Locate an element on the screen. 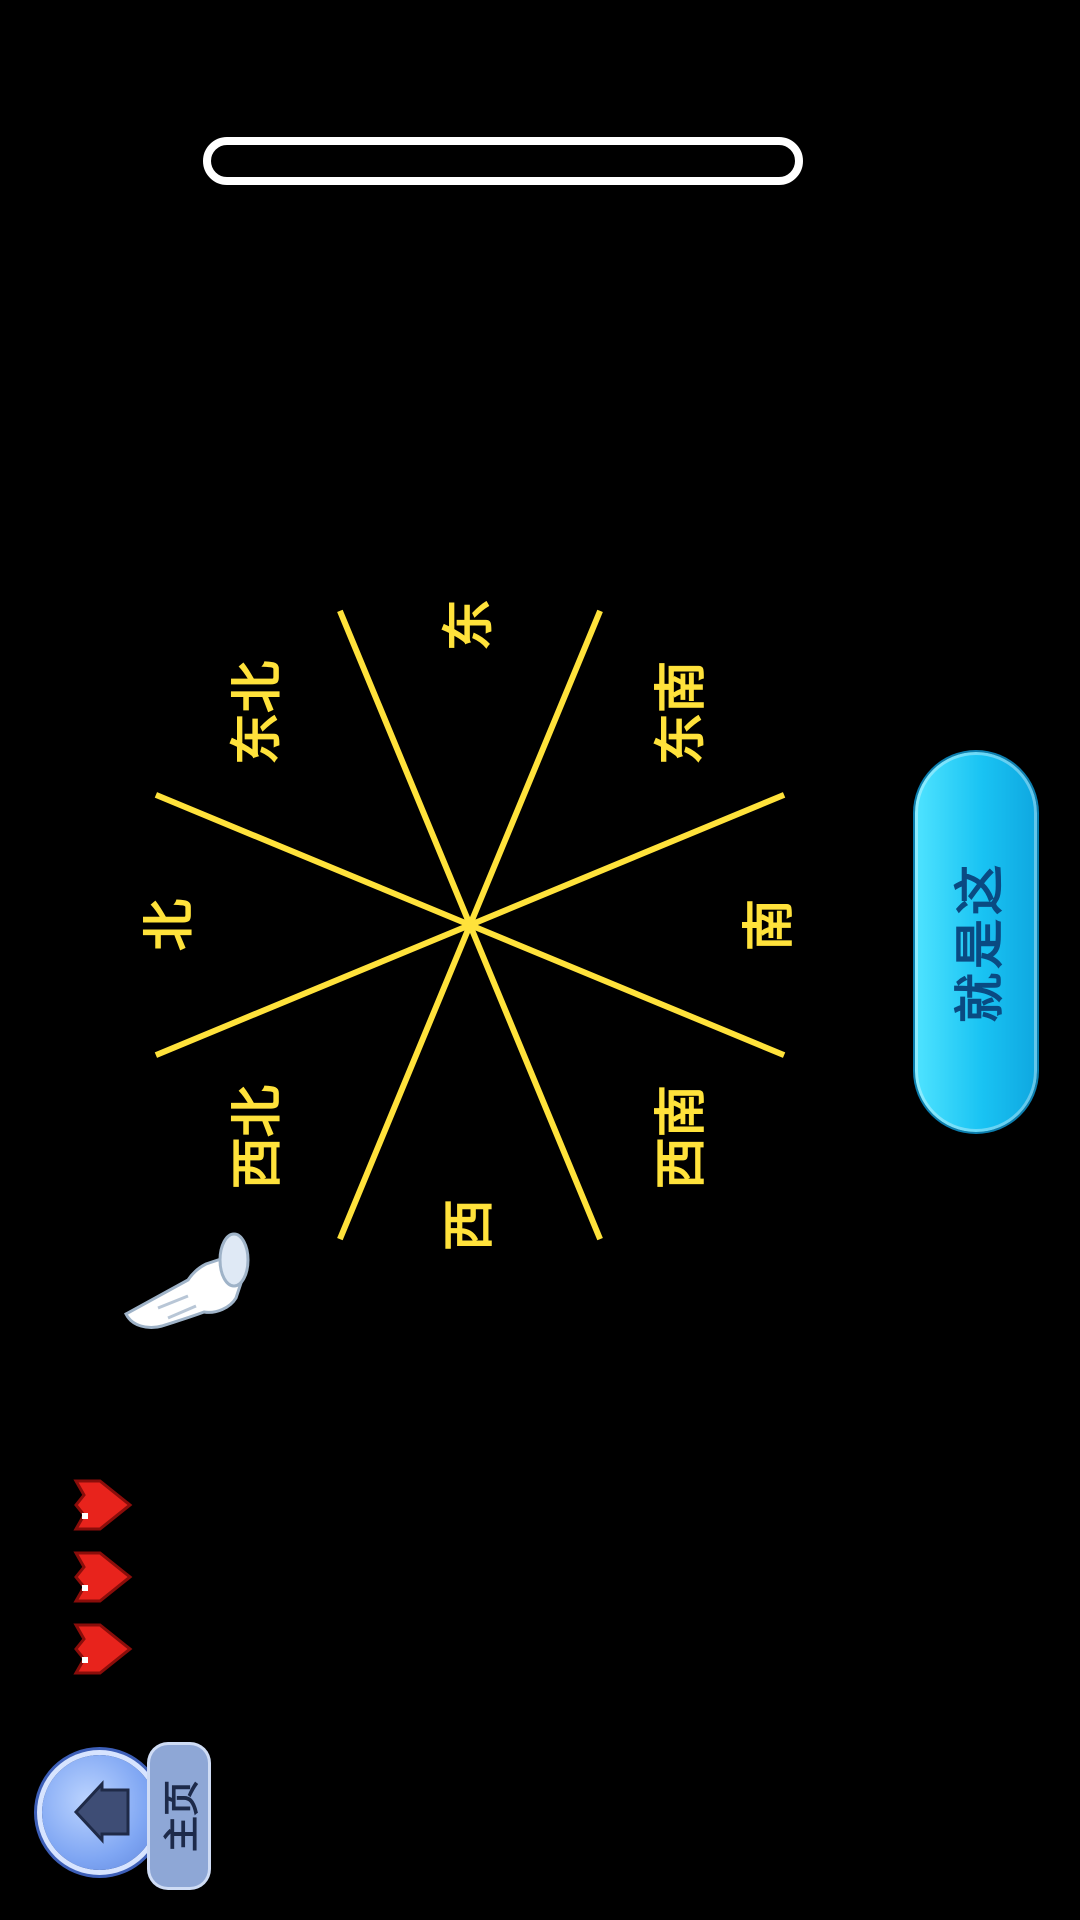 The height and width of the screenshot is (1920, 1080). direction-label: 西北 is located at coordinates (258, 1137).